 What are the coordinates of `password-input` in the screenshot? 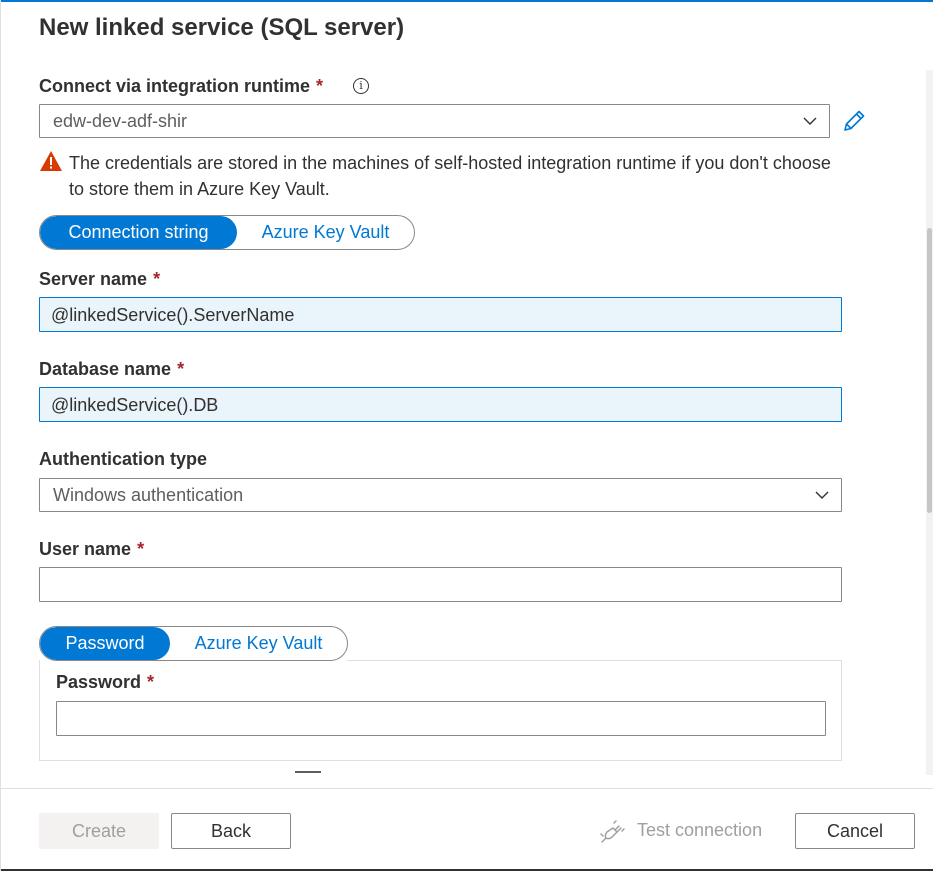 It's located at (441, 718).